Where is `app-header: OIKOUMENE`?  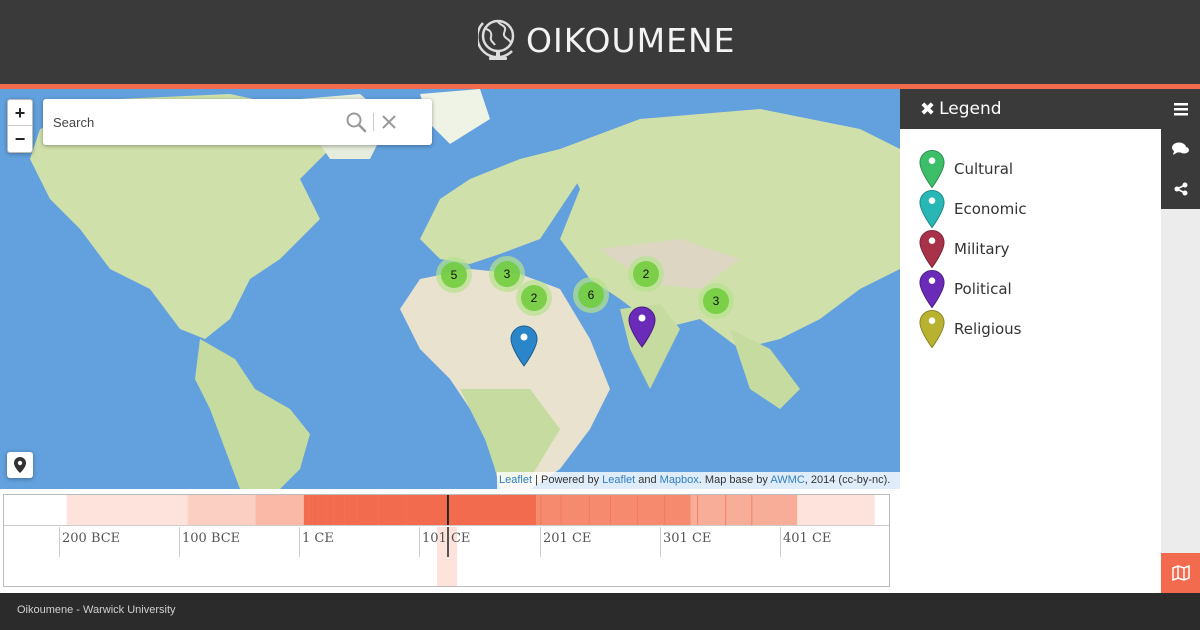 app-header: OIKOUMENE is located at coordinates (600, 42).